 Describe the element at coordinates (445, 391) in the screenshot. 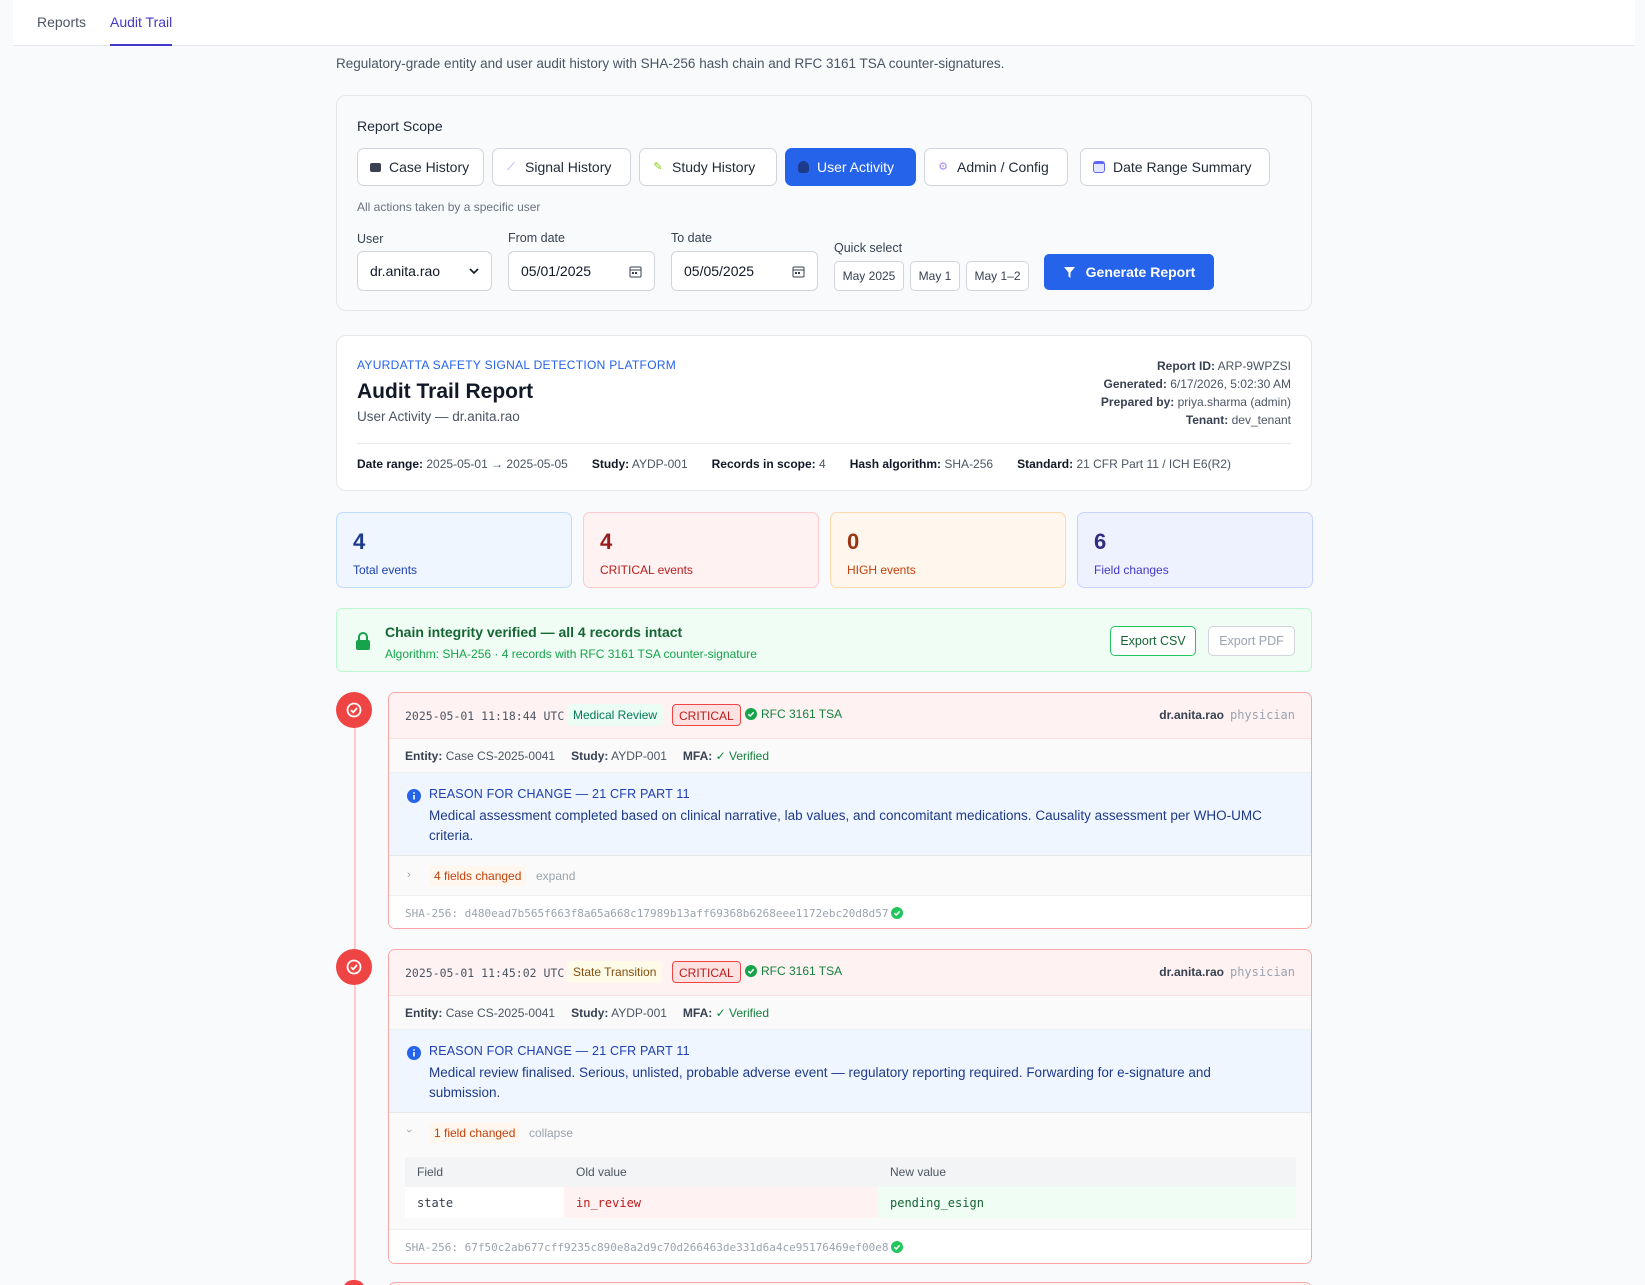

I see `report-title: Audit Trail Report` at that location.